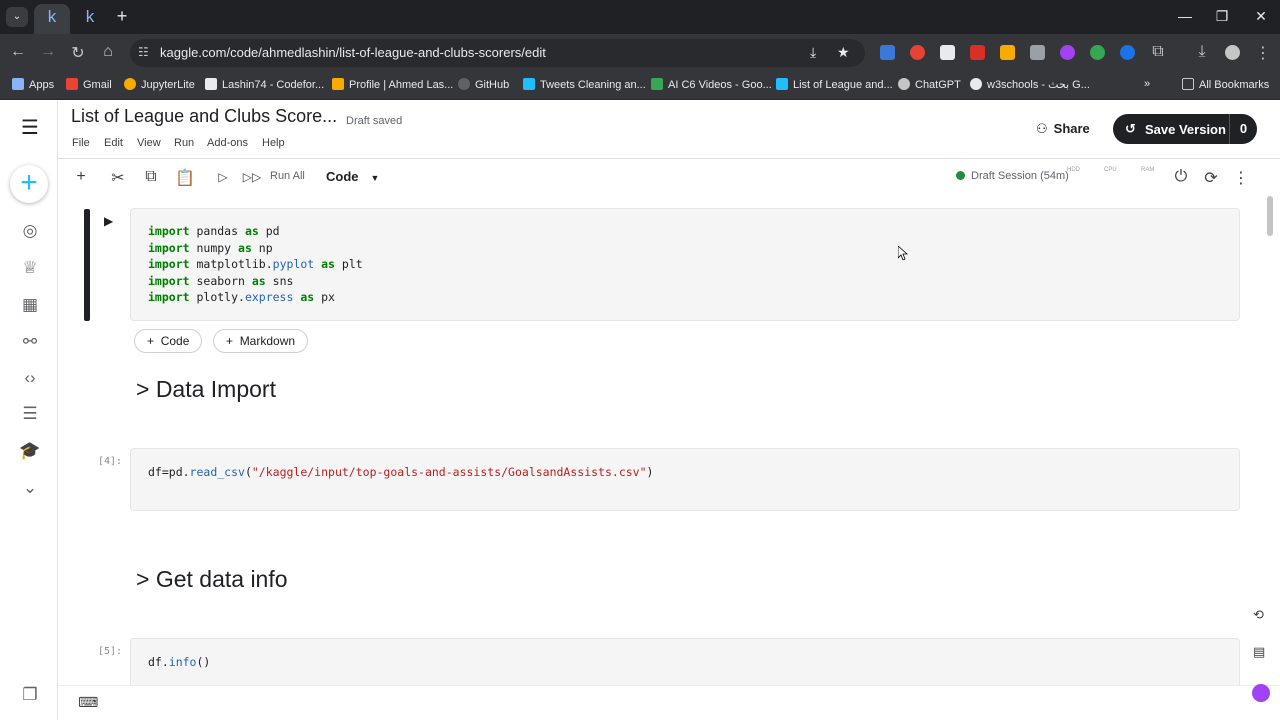 This screenshot has width=1280, height=720. What do you see at coordinates (110, 461) in the screenshot?
I see `execution-count: [4]:` at bounding box center [110, 461].